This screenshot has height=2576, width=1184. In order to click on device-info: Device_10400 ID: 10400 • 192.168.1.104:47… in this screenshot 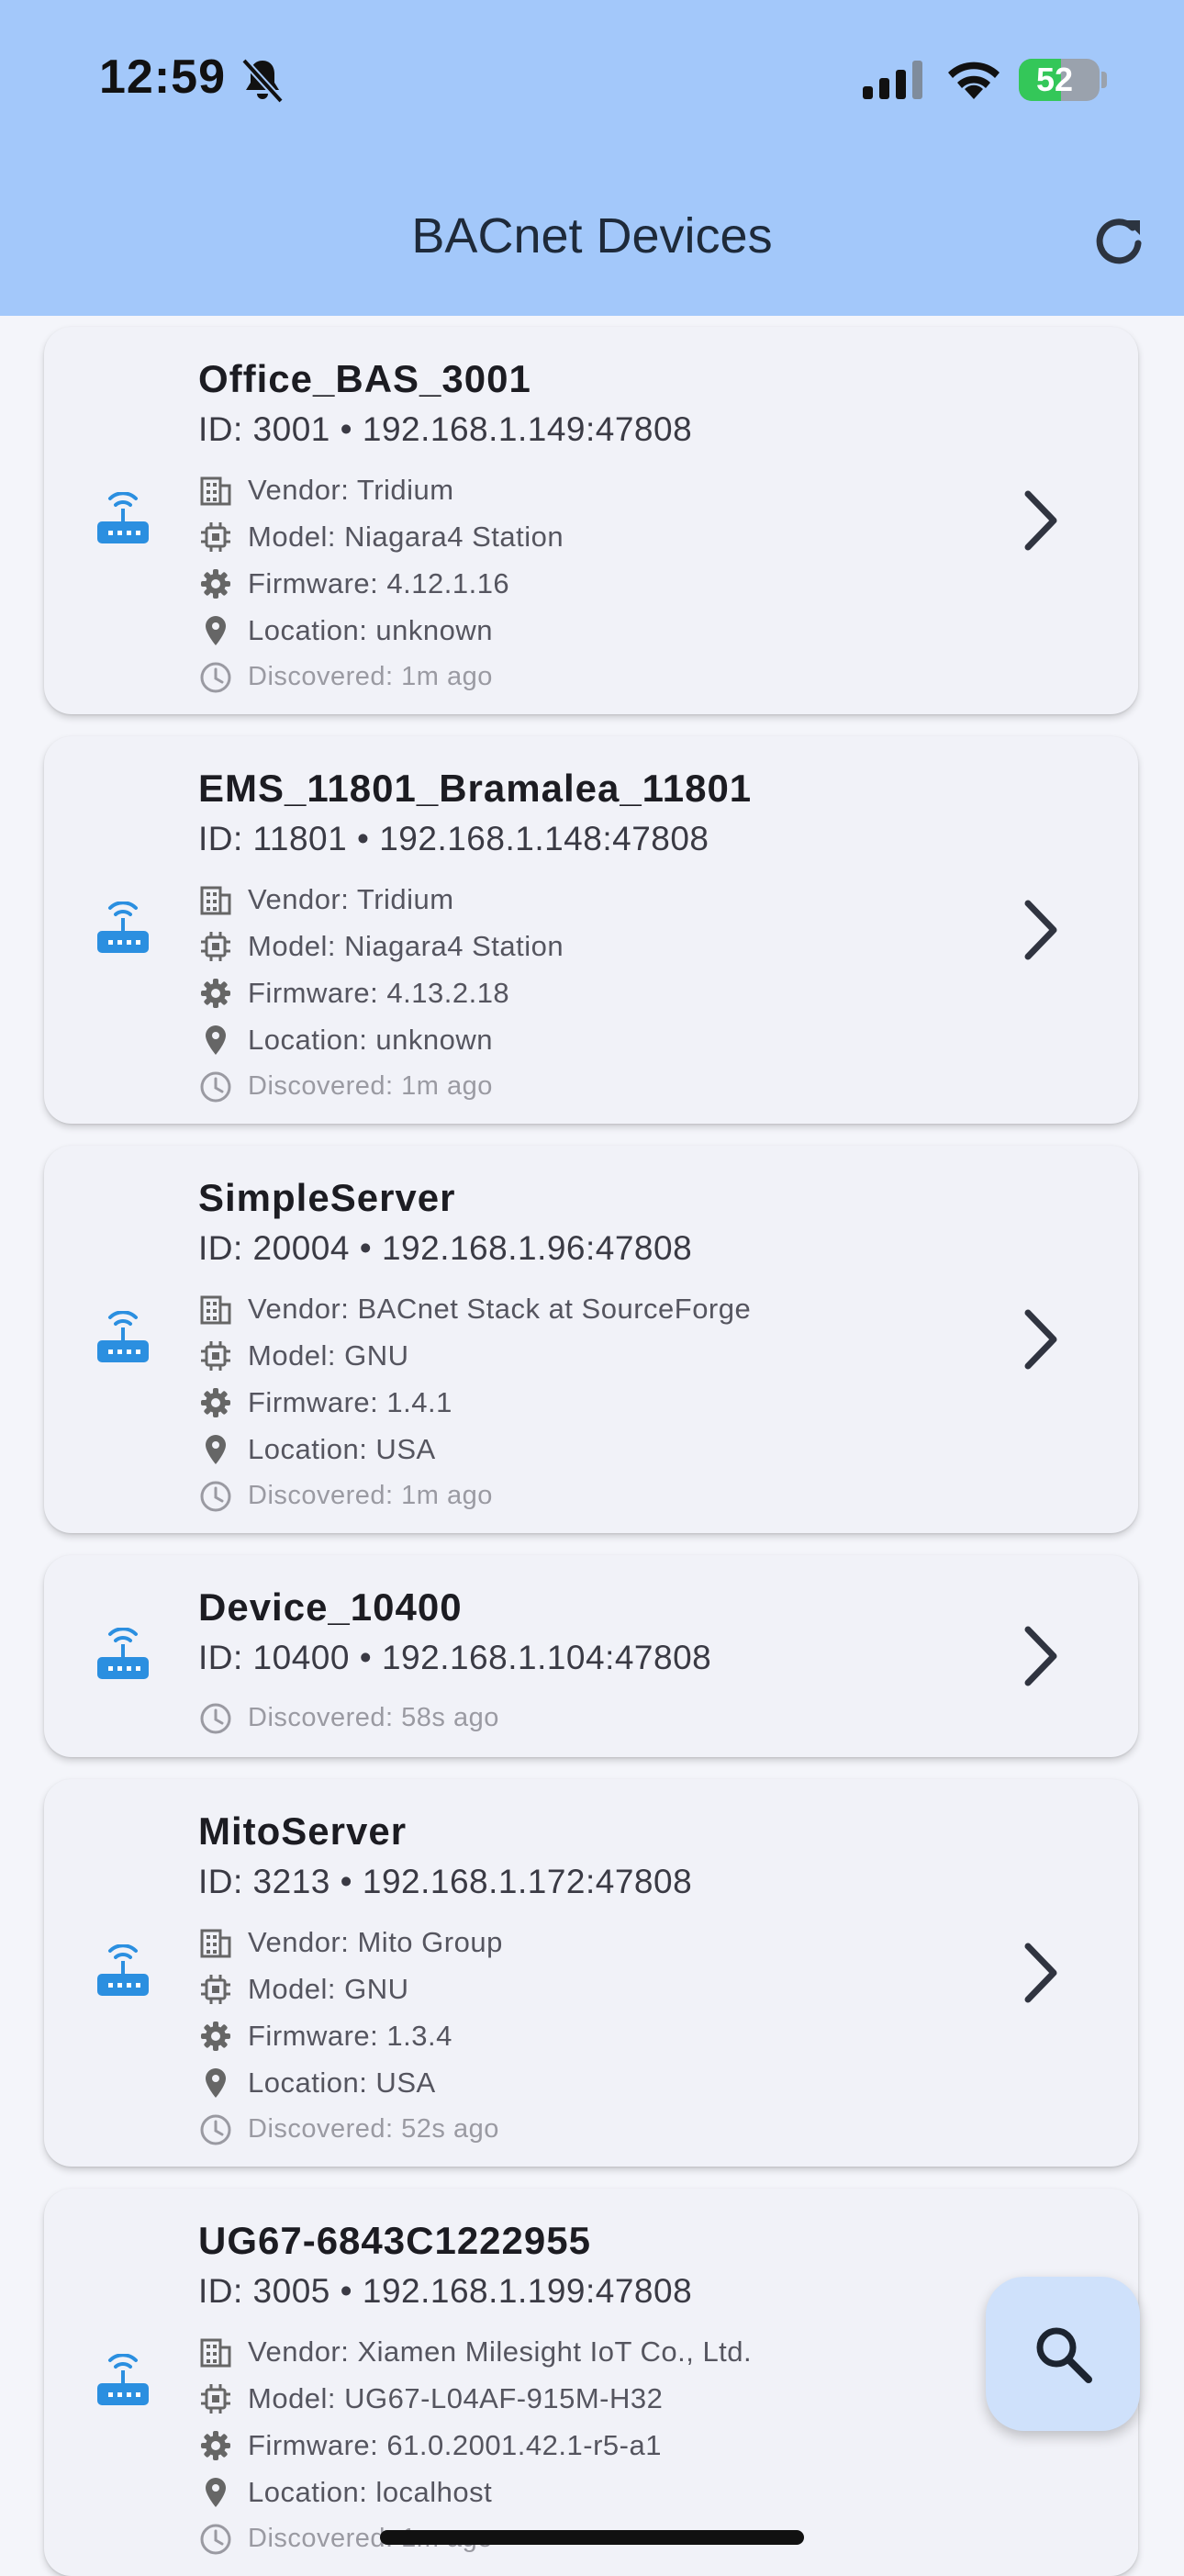, I will do `click(594, 1662)`.